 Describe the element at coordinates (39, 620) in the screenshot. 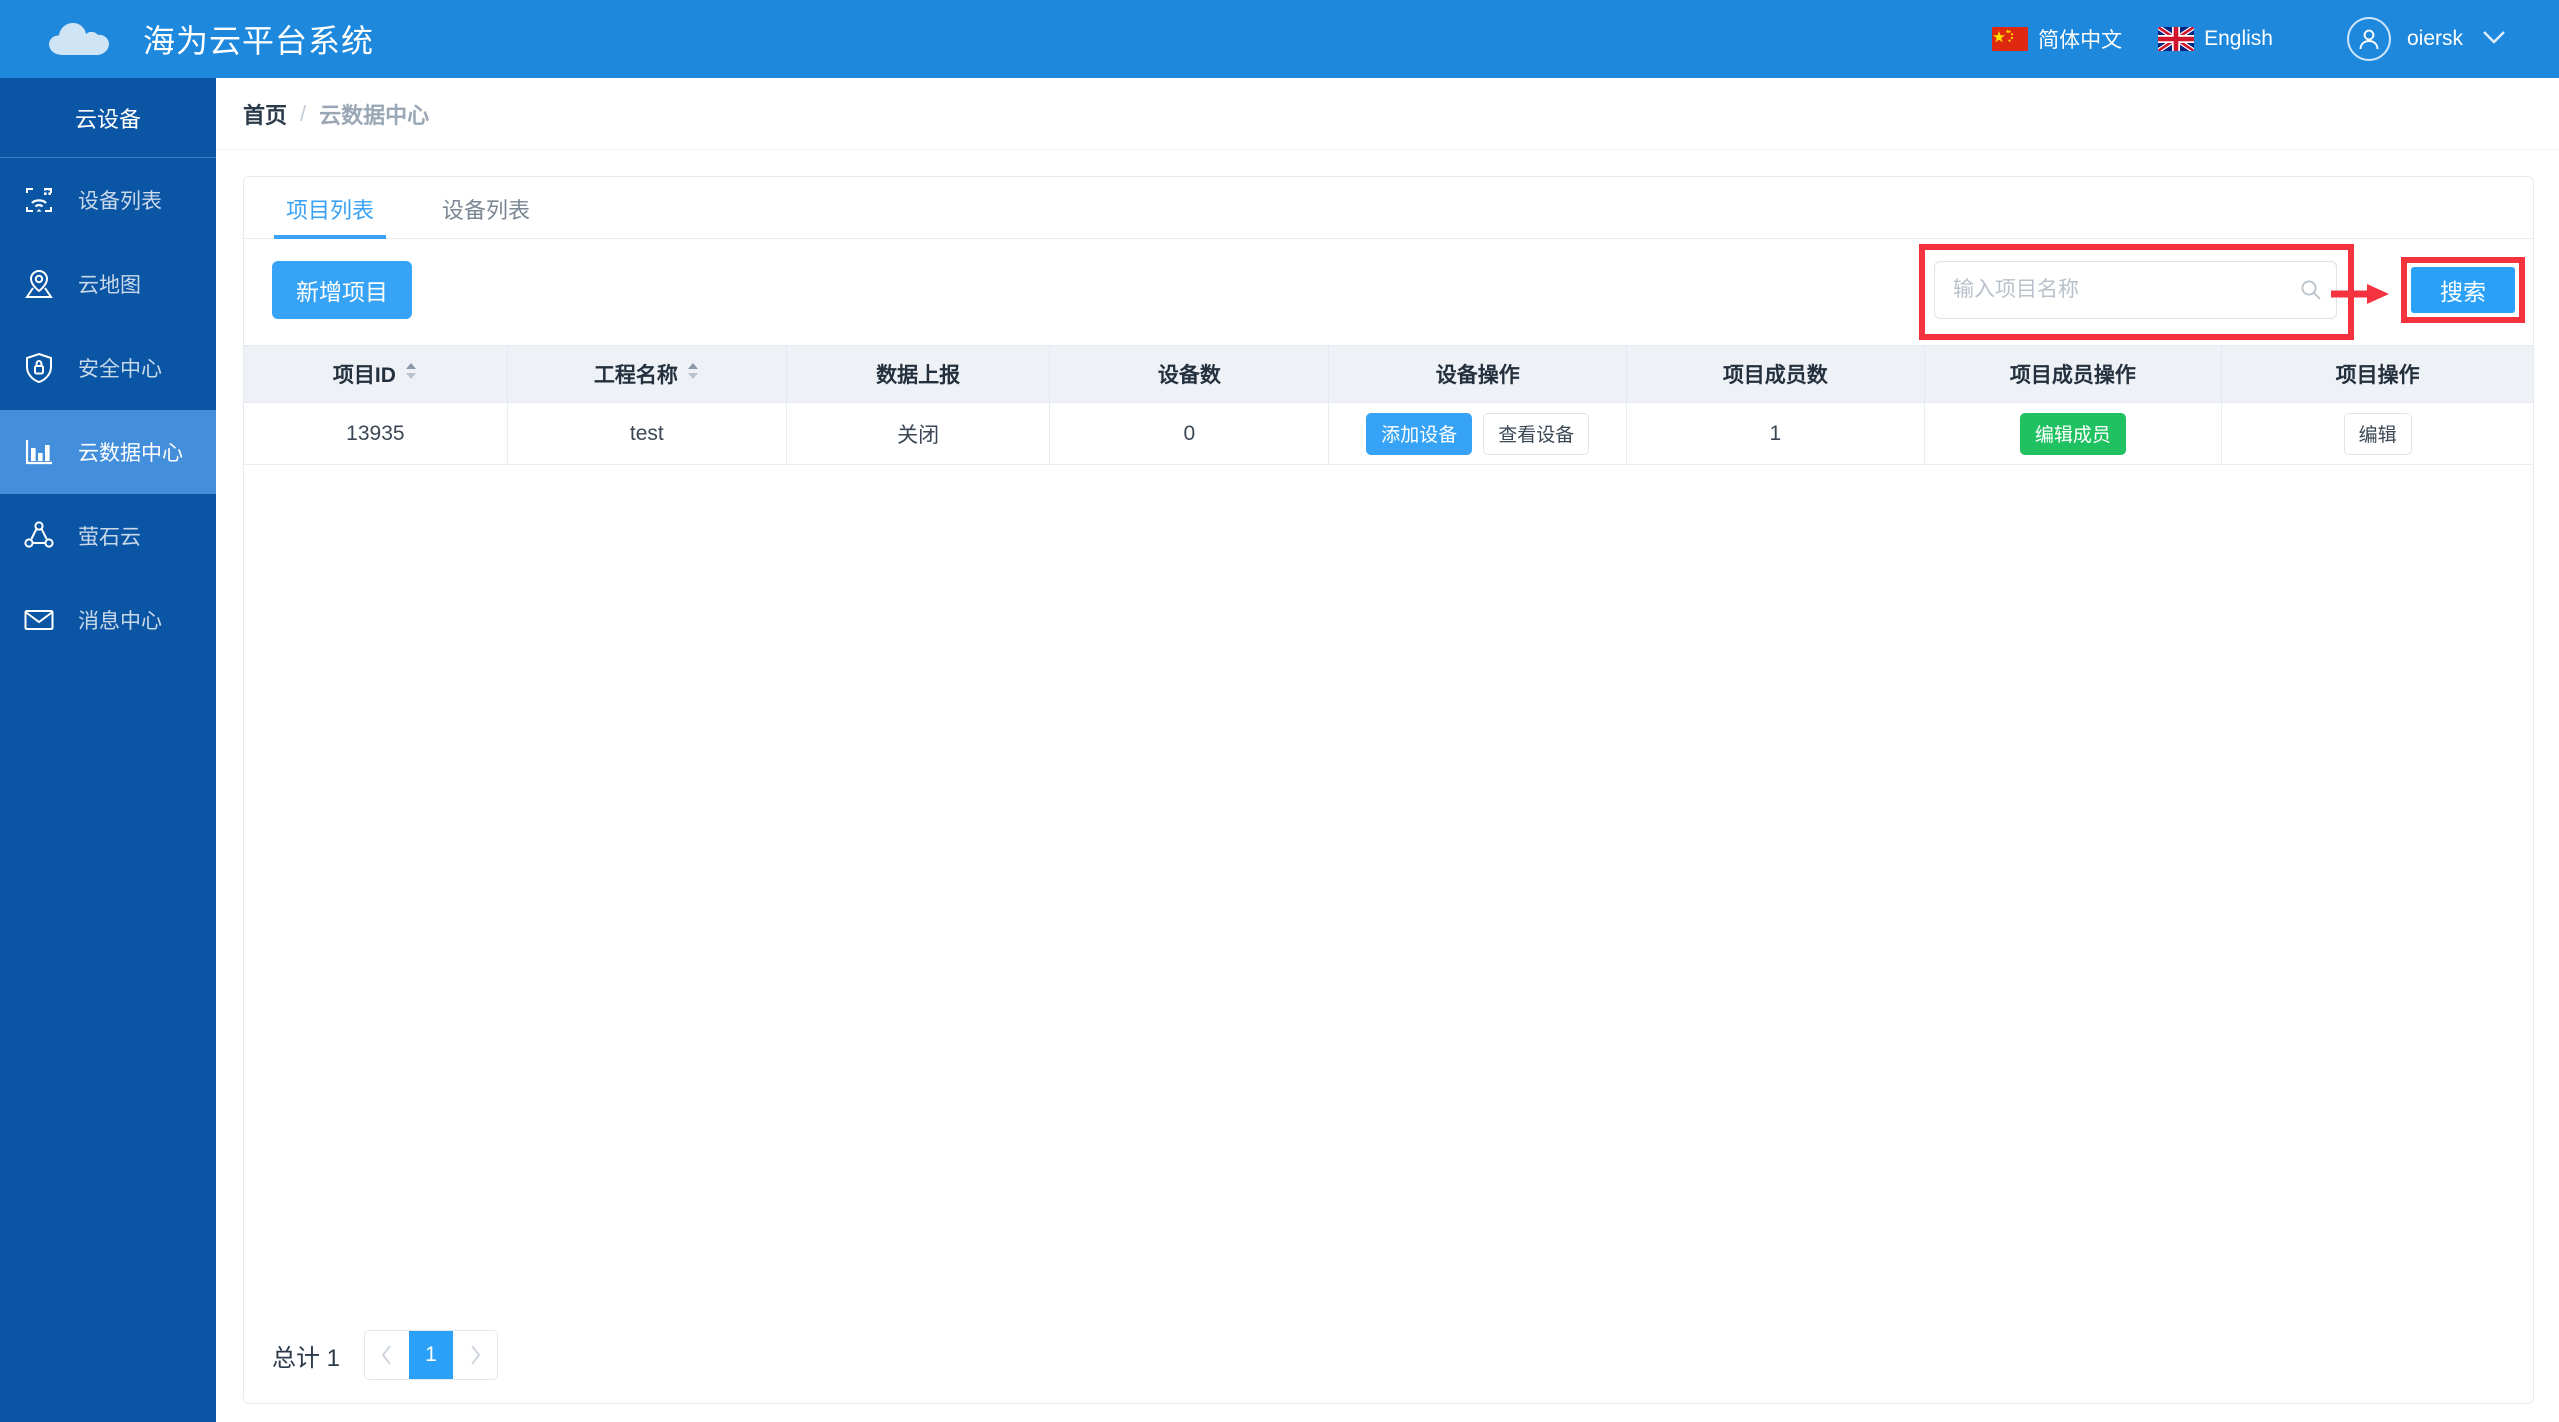

I see `envelope-icon` at that location.